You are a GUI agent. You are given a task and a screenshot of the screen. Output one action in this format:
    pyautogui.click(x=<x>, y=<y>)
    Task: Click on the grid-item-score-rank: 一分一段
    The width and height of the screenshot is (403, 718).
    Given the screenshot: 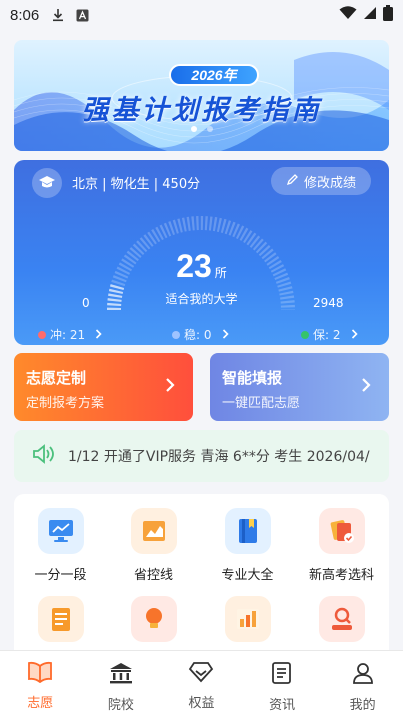 What is the action you would take?
    pyautogui.click(x=60, y=545)
    